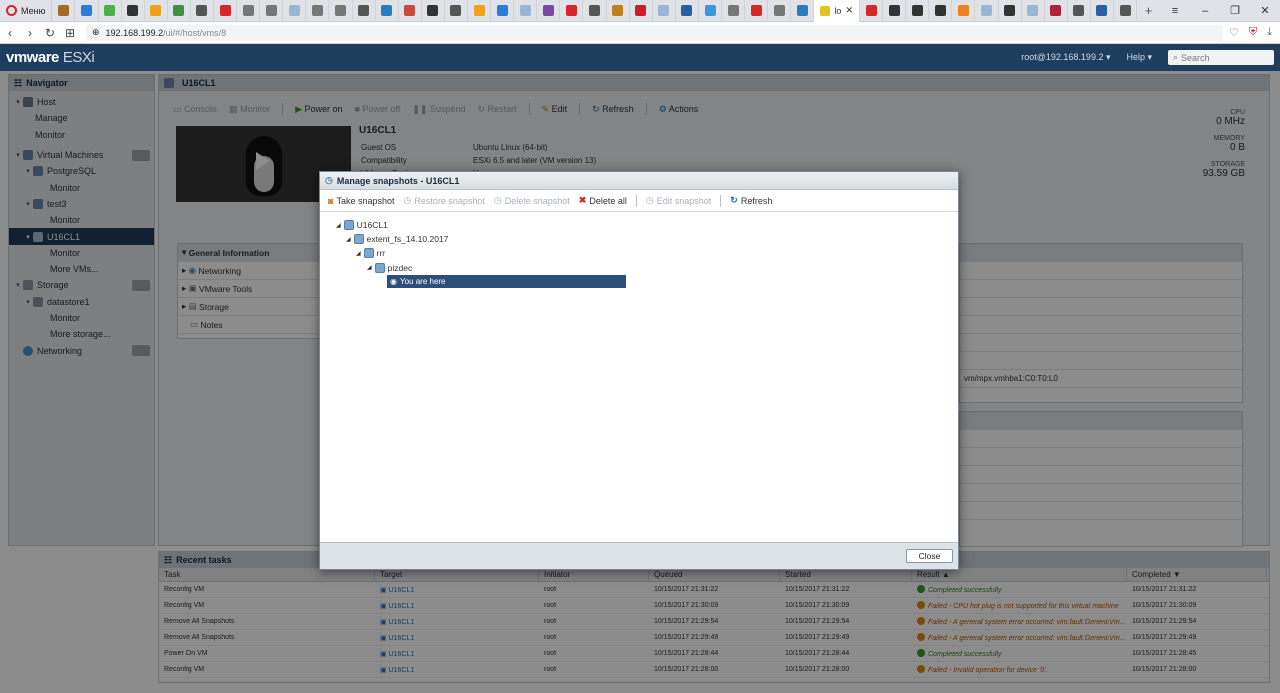 The width and height of the screenshot is (1280, 693). What do you see at coordinates (837, 11) in the screenshot?
I see `tab-active: lo ✕` at bounding box center [837, 11].